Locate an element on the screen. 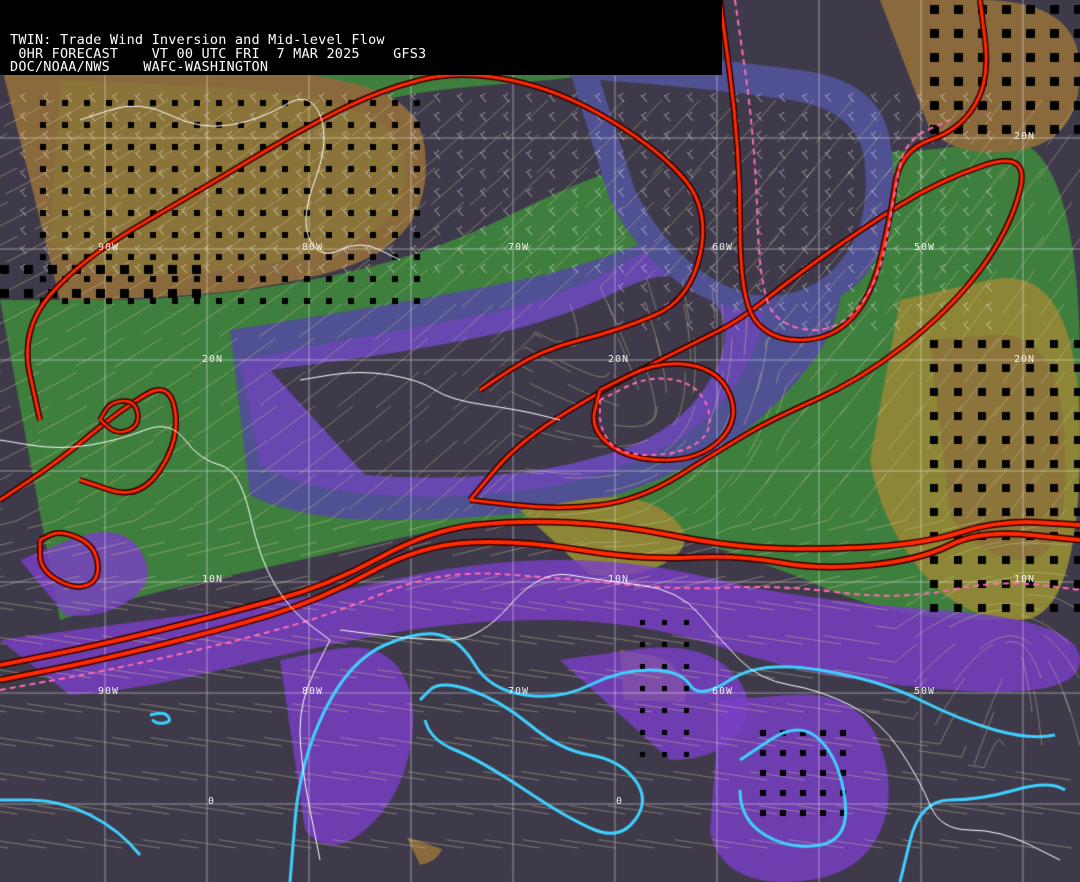 The image size is (1080, 882). lon-label-60w-bot: 60W is located at coordinates (723, 691).